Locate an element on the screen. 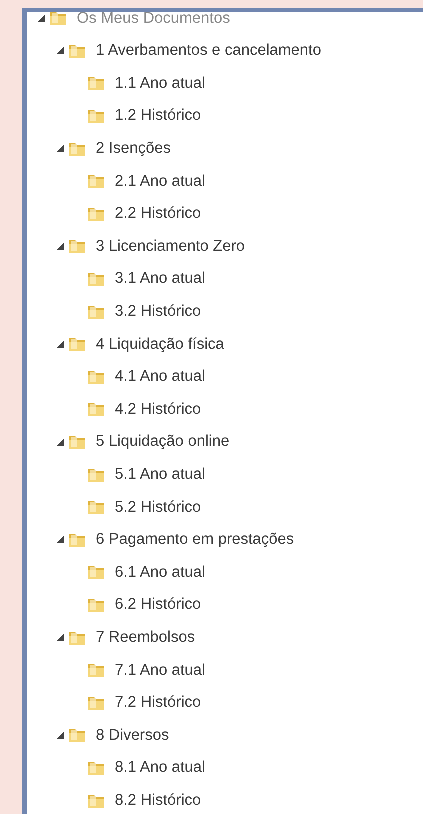  folder-label: 4.1 Ano atual is located at coordinates (160, 376).